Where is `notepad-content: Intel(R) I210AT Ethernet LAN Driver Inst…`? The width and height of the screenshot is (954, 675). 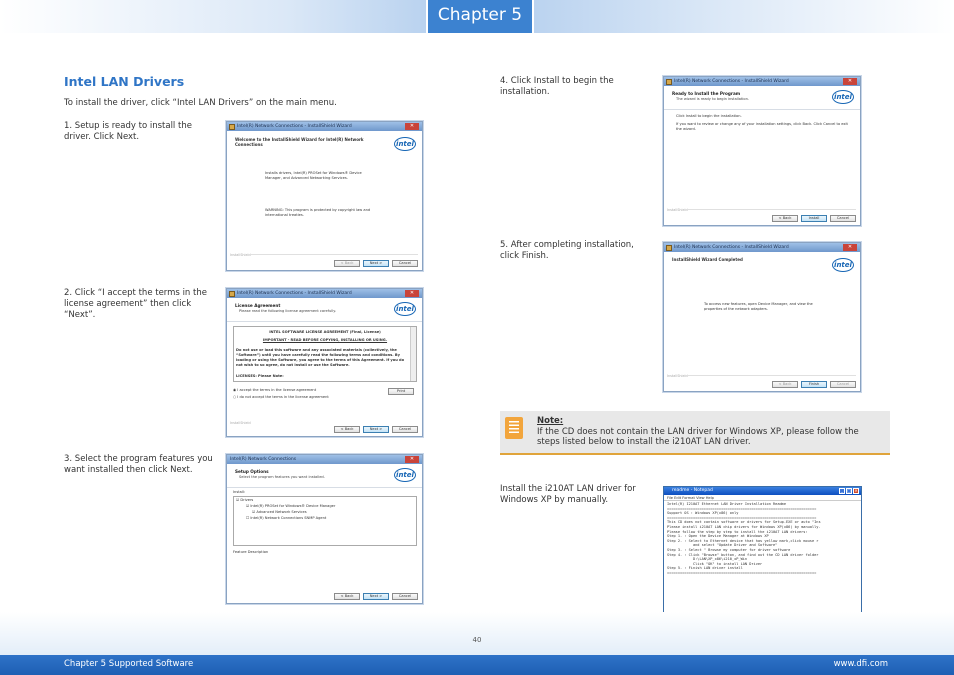
notepad-content: Intel(R) I210AT Ethernet LAN Driver Inst… is located at coordinates (762, 539).